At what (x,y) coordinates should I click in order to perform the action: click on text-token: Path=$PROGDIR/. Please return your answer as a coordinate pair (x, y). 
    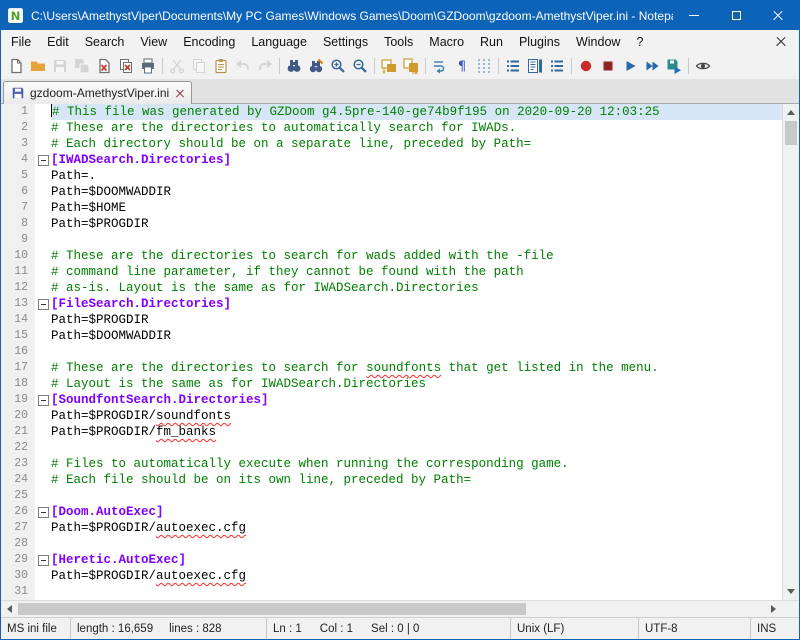
    Looking at the image, I should click on (104, 416).